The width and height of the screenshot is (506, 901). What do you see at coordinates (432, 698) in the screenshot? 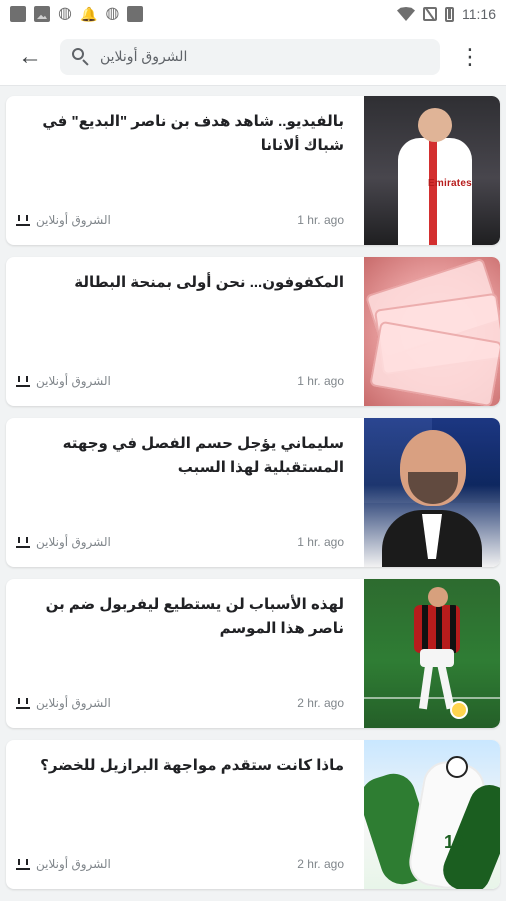
I see `pitch-line` at bounding box center [432, 698].